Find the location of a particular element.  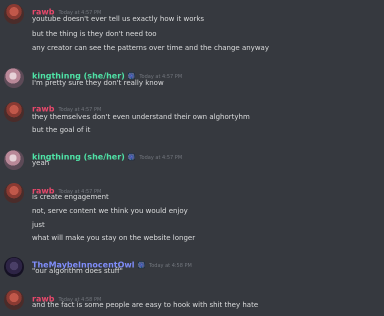

message-text: but the thing is they don't need too is located at coordinates (94, 34).